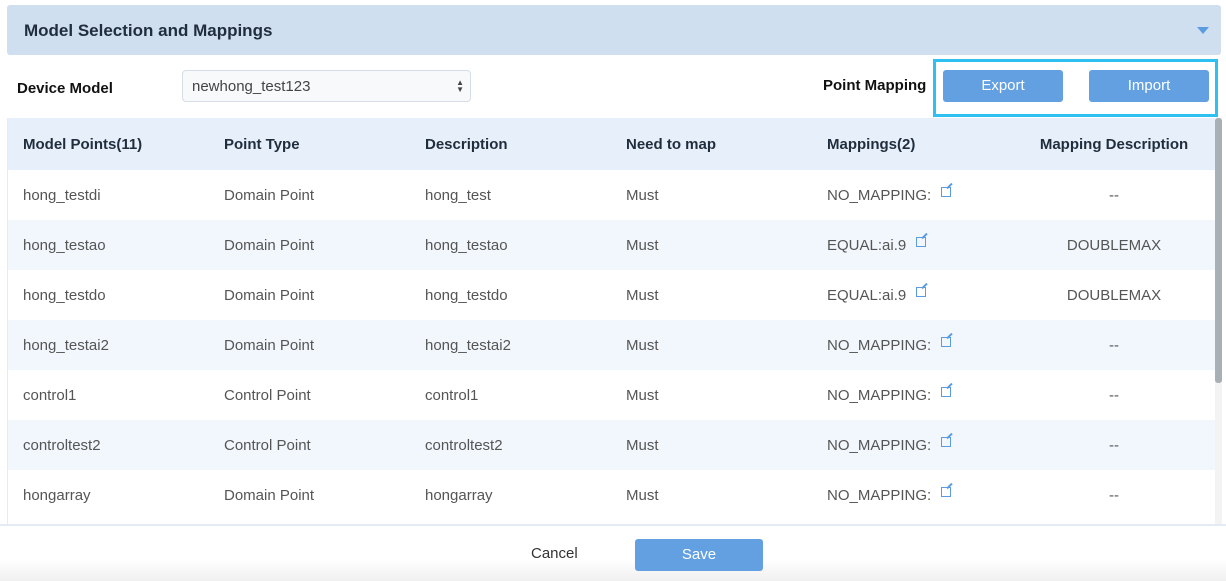 Image resolution: width=1226 pixels, height=581 pixels. I want to click on collapse-caret-icon, so click(1203, 30).